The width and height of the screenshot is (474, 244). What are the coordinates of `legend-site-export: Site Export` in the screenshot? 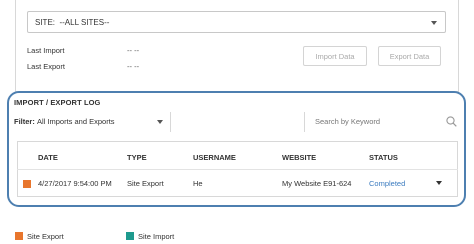 It's located at (45, 236).